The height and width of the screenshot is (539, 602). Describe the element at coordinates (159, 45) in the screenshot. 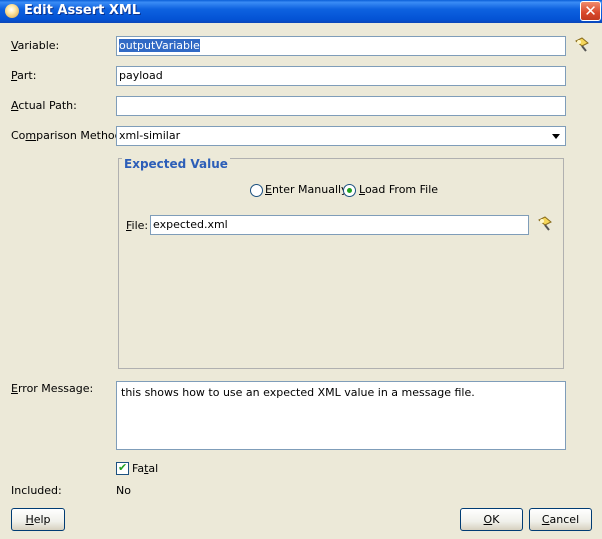

I see `variable-value: outputVariable` at that location.